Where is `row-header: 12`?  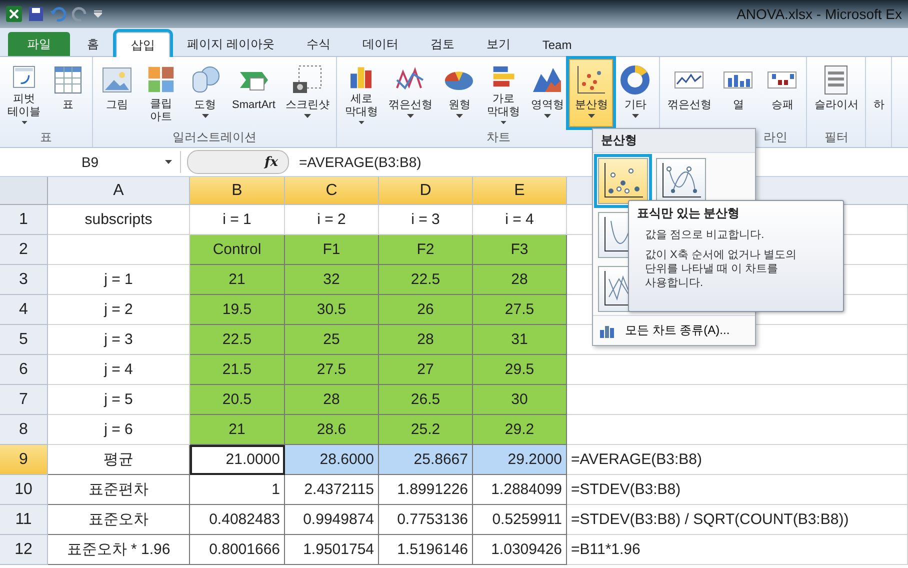 row-header: 12 is located at coordinates (24, 550).